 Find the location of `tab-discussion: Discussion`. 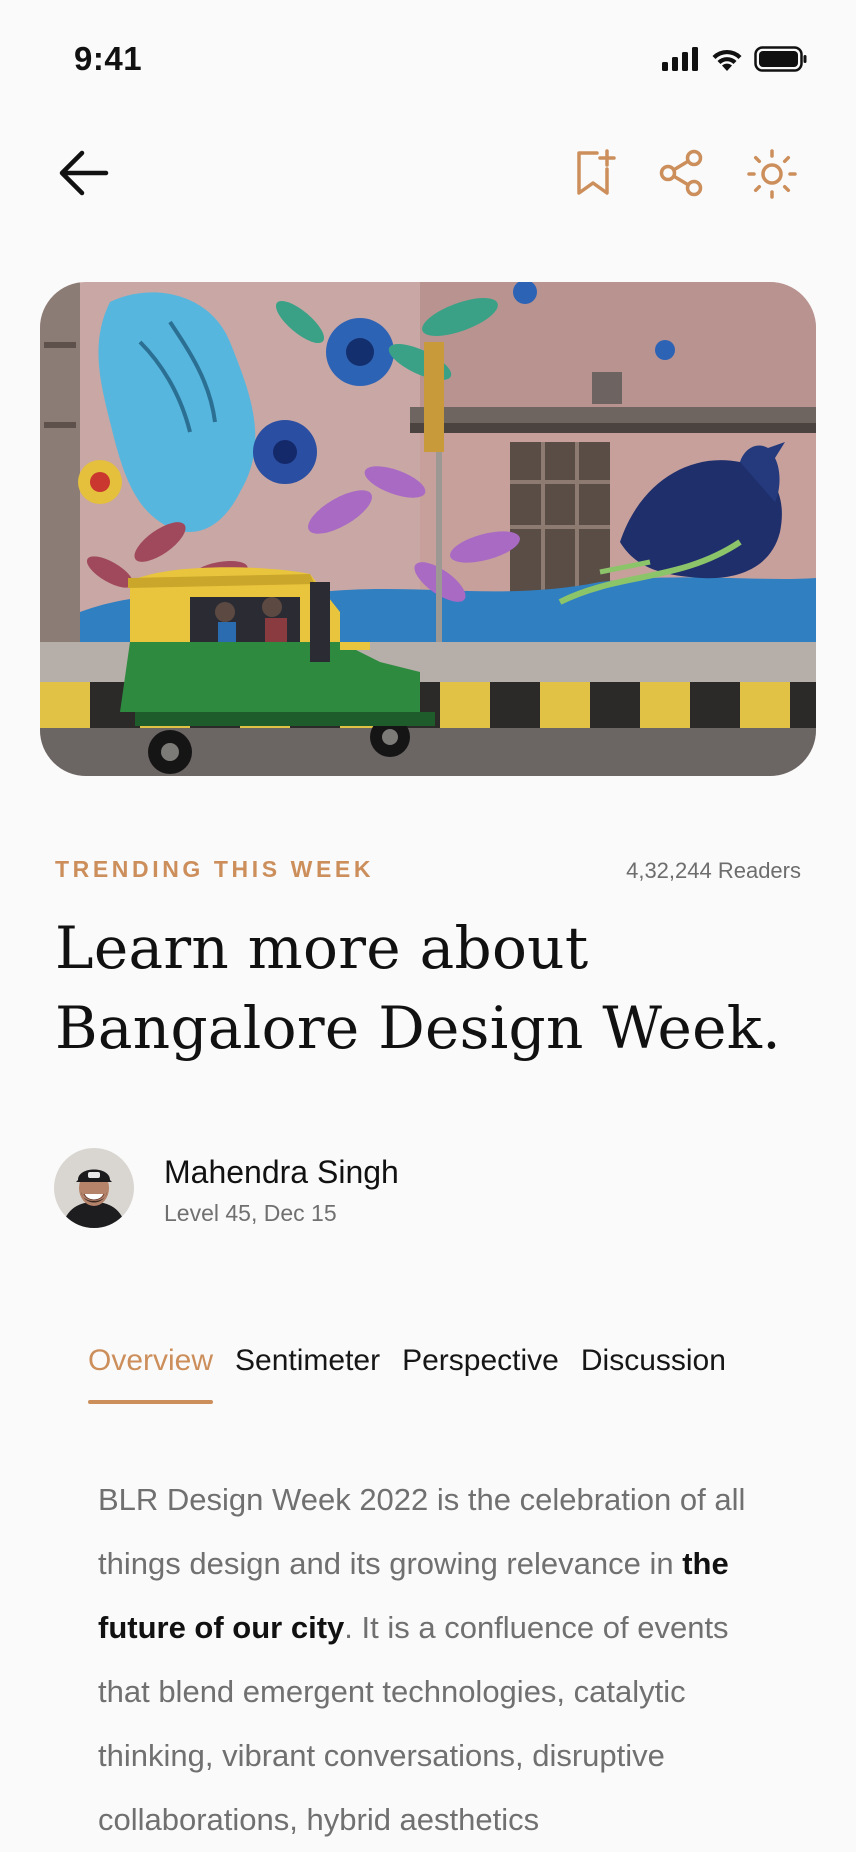

tab-discussion: Discussion is located at coordinates (653, 1374).